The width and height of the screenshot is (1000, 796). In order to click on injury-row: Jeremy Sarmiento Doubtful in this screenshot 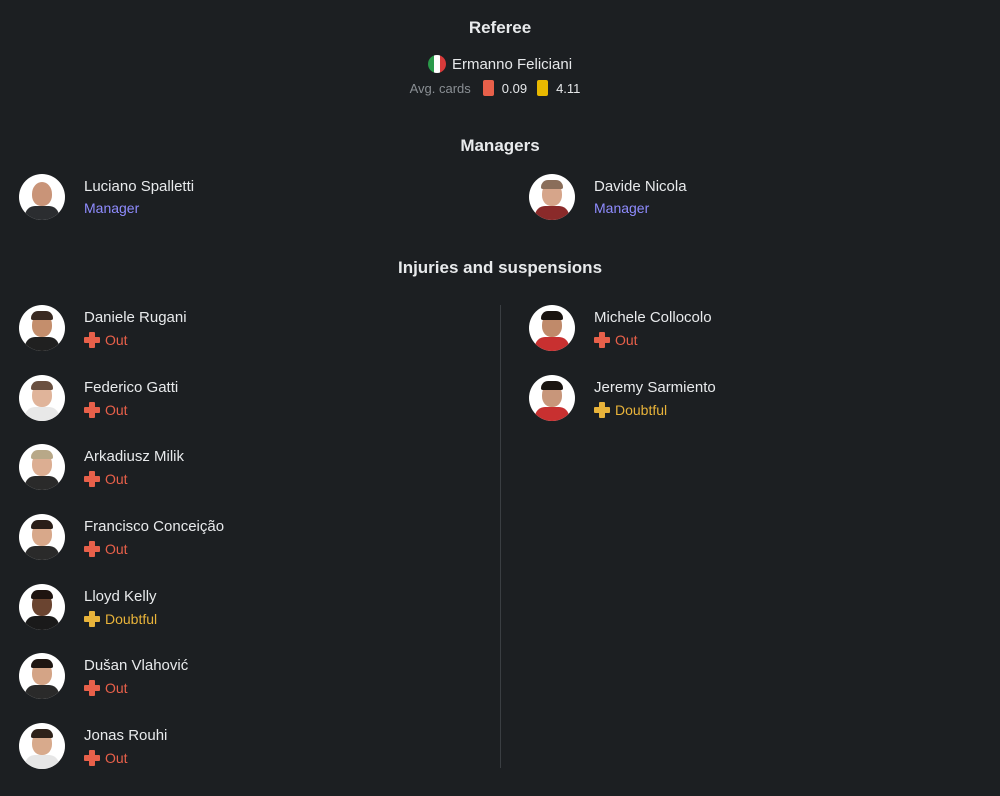, I will do `click(622, 398)`.